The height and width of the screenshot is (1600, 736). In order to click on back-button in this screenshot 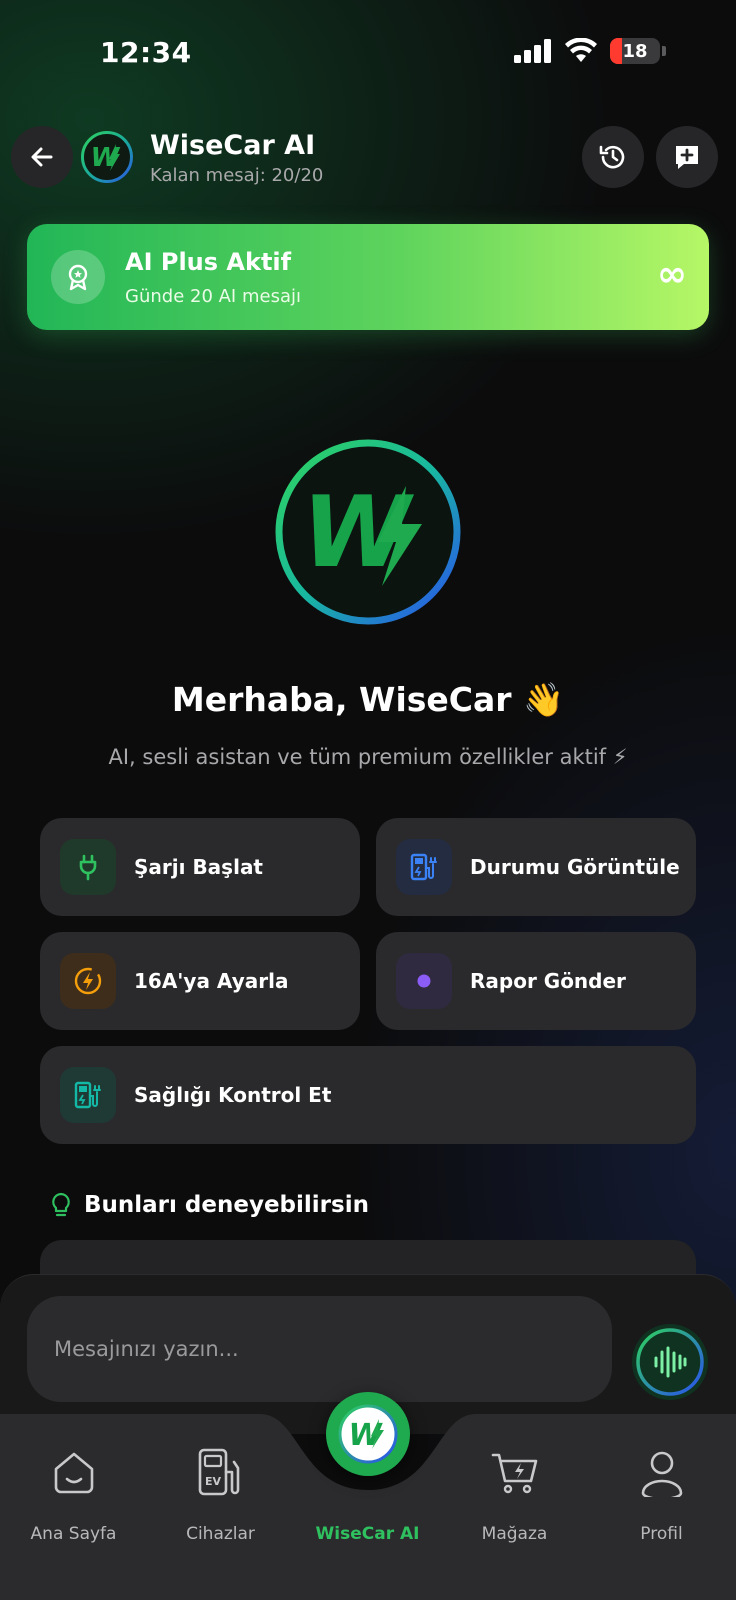, I will do `click(42, 157)`.